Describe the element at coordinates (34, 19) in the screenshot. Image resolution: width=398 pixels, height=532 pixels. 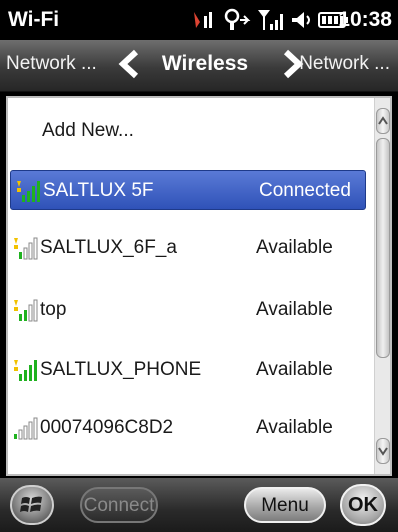
I see `app-title: Wi-Fi` at that location.